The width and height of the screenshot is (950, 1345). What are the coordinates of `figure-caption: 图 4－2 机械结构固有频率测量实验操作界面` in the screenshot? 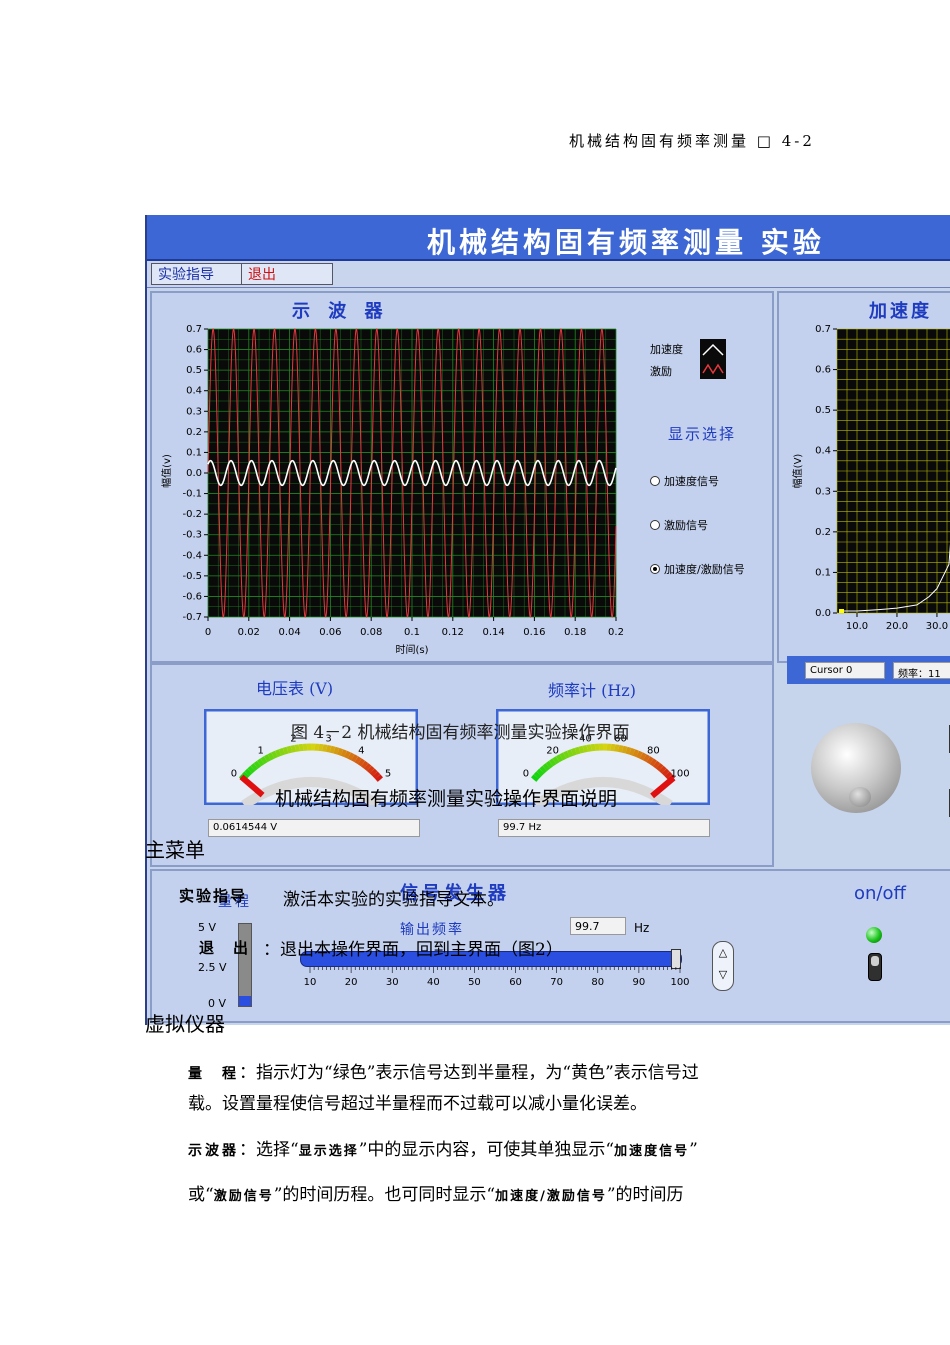 It's located at (460, 733).